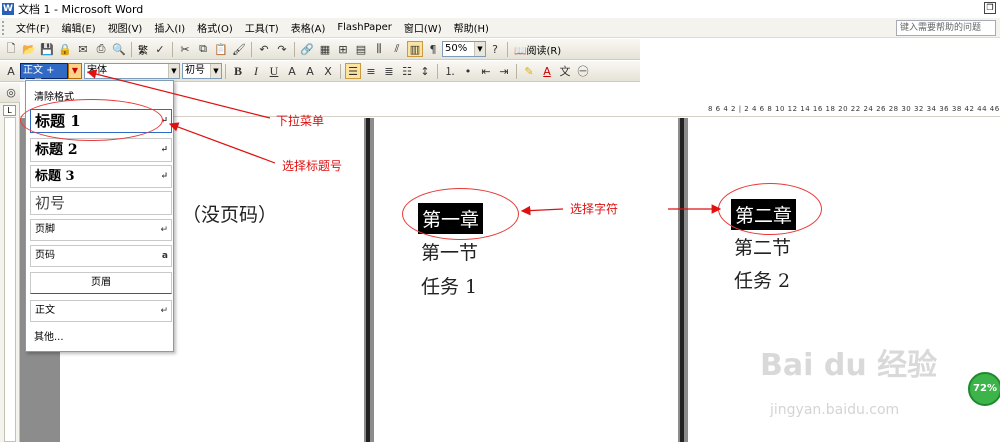 The height and width of the screenshot is (442, 1000). I want to click on undo-icon: ↶, so click(264, 49).